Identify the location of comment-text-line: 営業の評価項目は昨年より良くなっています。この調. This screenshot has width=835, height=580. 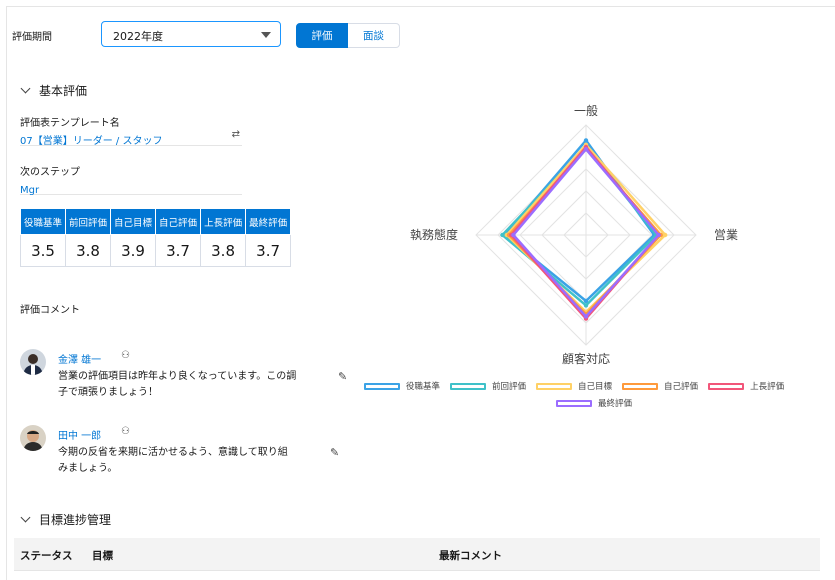
(177, 376).